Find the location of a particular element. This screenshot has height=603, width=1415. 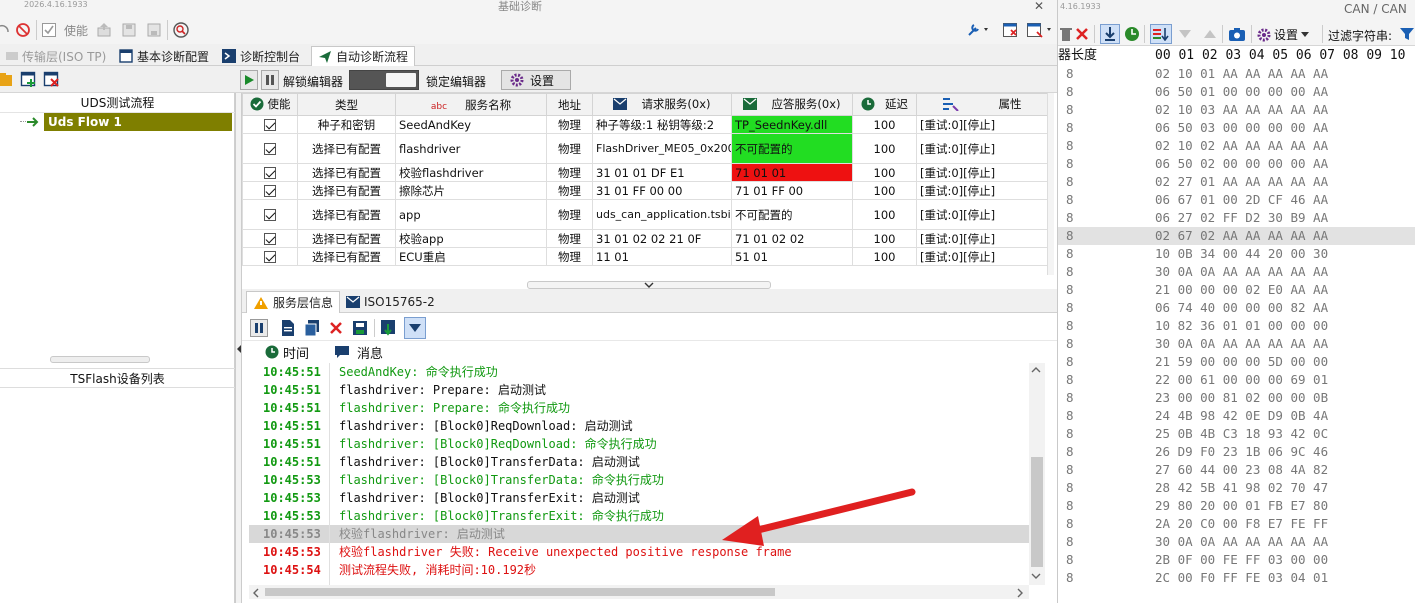

can-frame-row: 8 2B 0F 00 FE FF 03 00 00 is located at coordinates (1236, 560).